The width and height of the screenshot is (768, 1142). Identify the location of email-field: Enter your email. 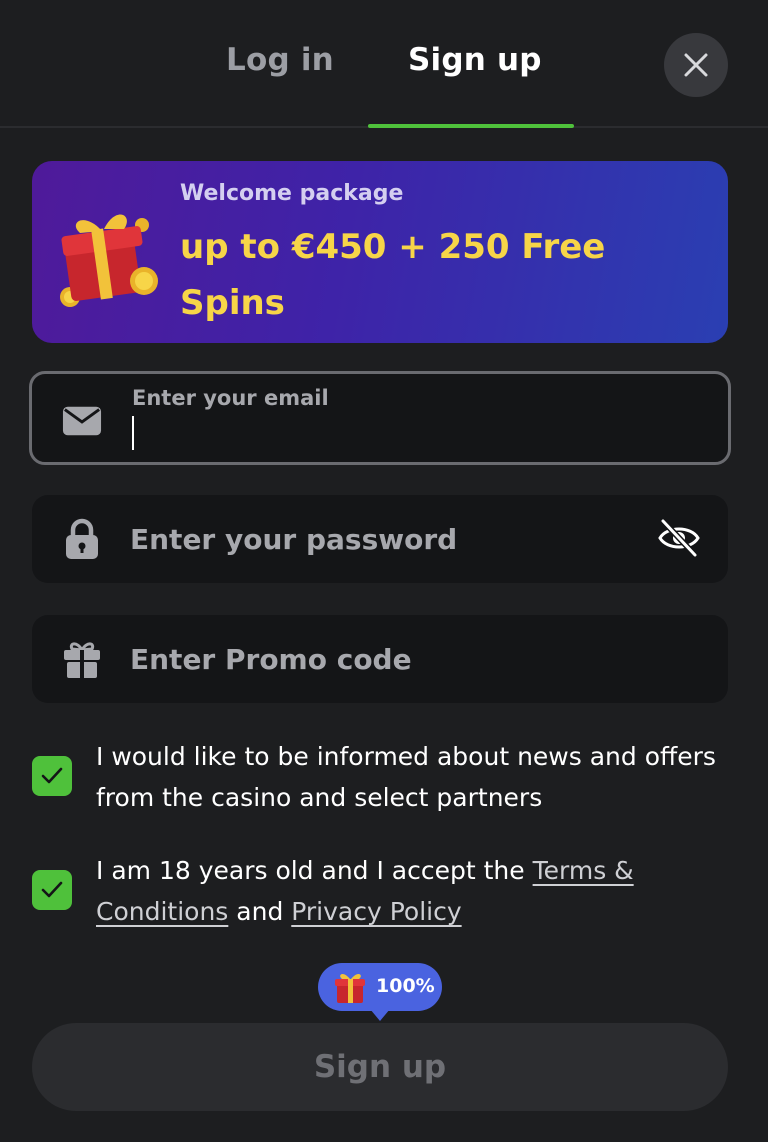
(380, 418).